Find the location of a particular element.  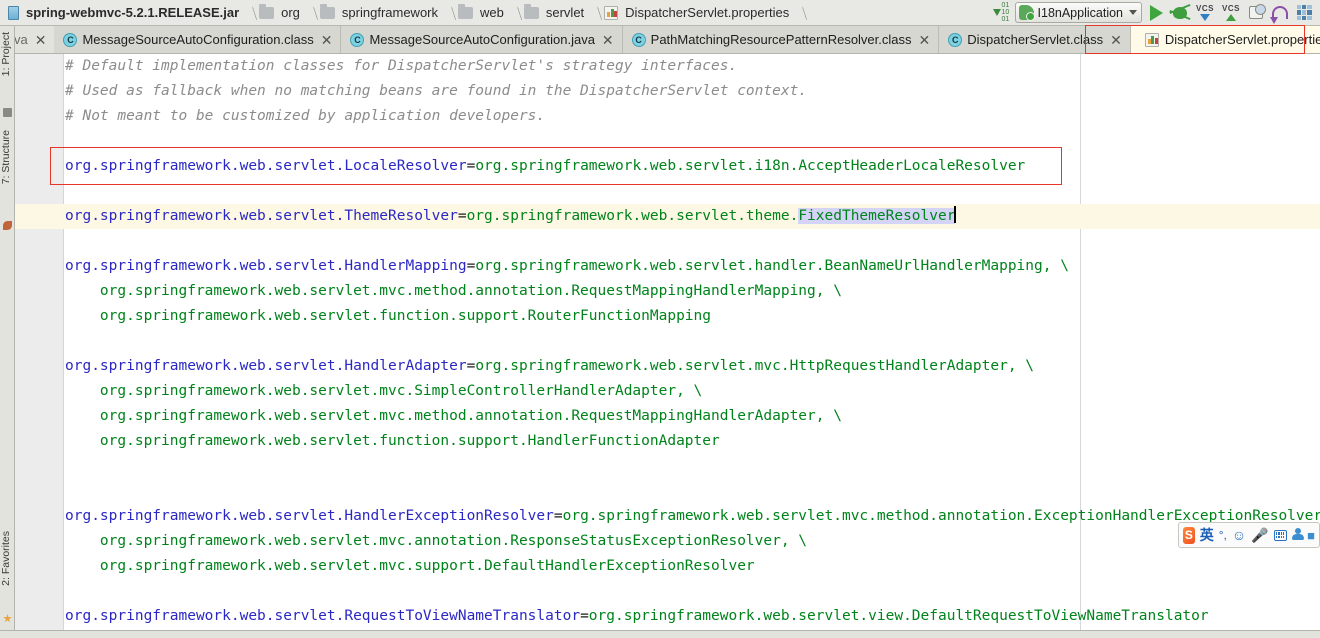

spring-boot-icon is located at coordinates (1026, 13).